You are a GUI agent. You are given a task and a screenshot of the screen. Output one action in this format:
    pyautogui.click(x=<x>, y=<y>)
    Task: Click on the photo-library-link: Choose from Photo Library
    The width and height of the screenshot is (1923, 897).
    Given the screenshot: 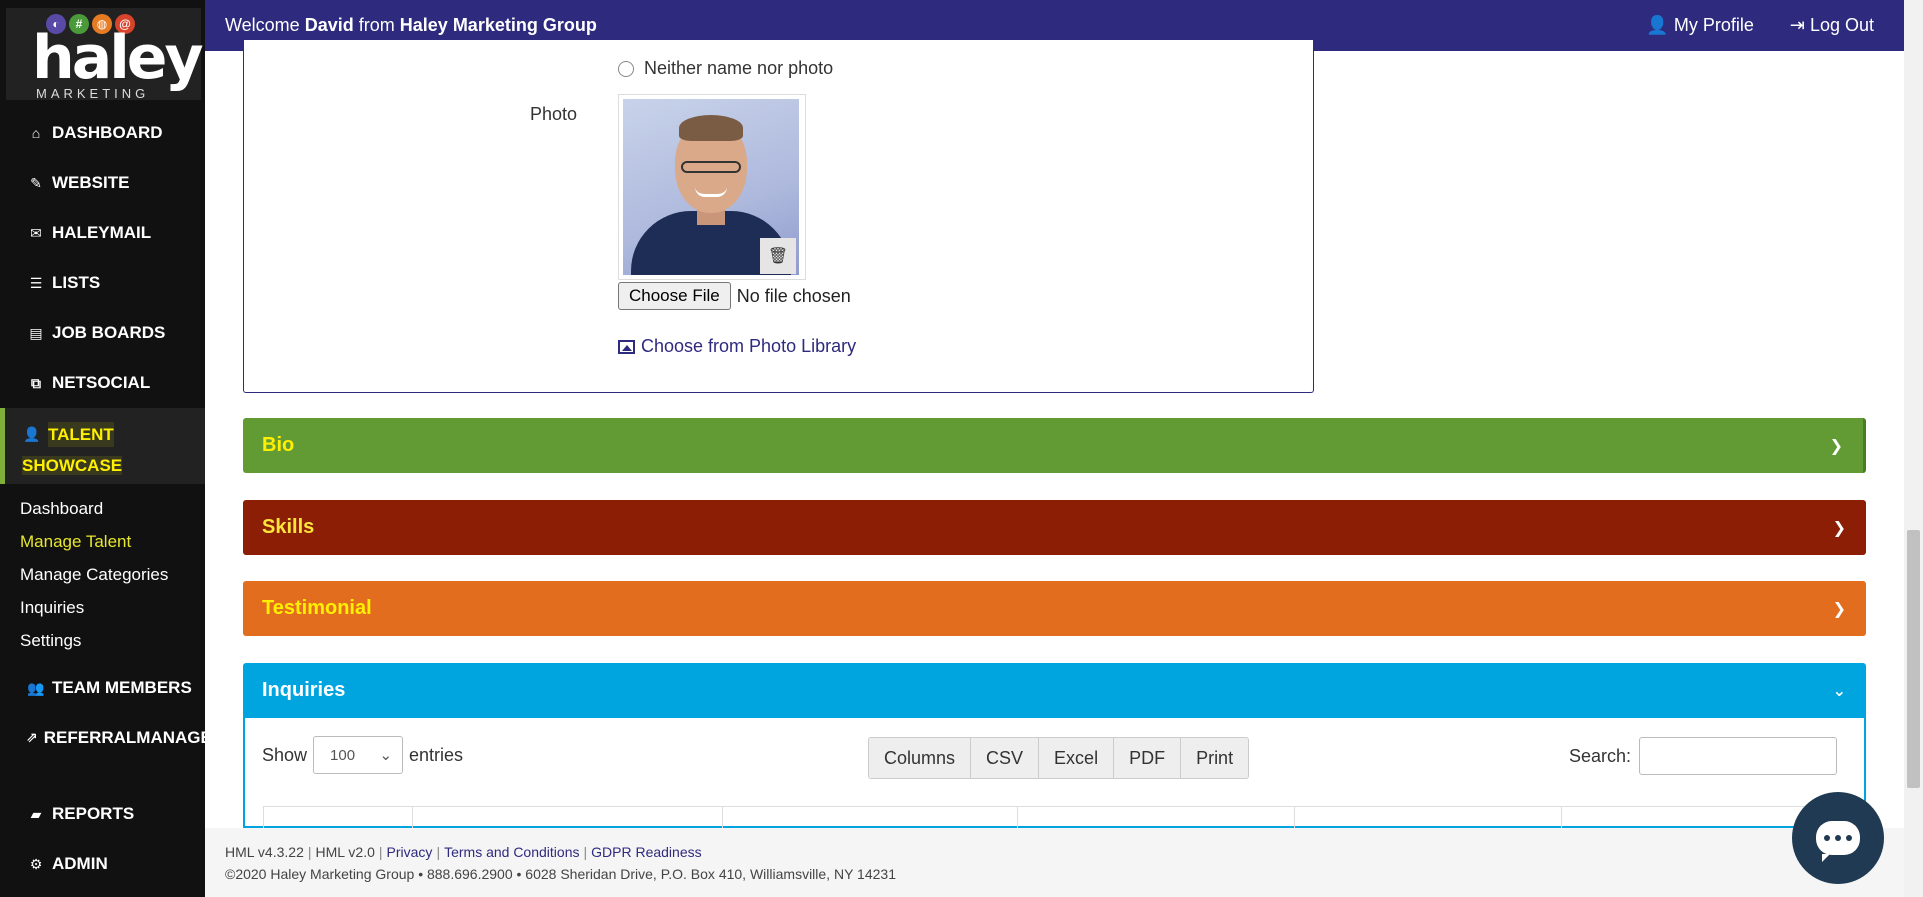 What is the action you would take?
    pyautogui.click(x=737, y=346)
    